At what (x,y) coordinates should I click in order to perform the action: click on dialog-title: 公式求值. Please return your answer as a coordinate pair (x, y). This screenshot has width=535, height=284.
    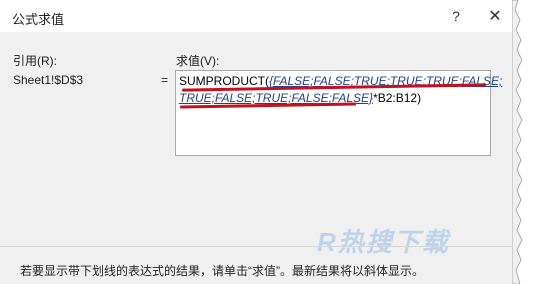
    Looking at the image, I should click on (38, 19).